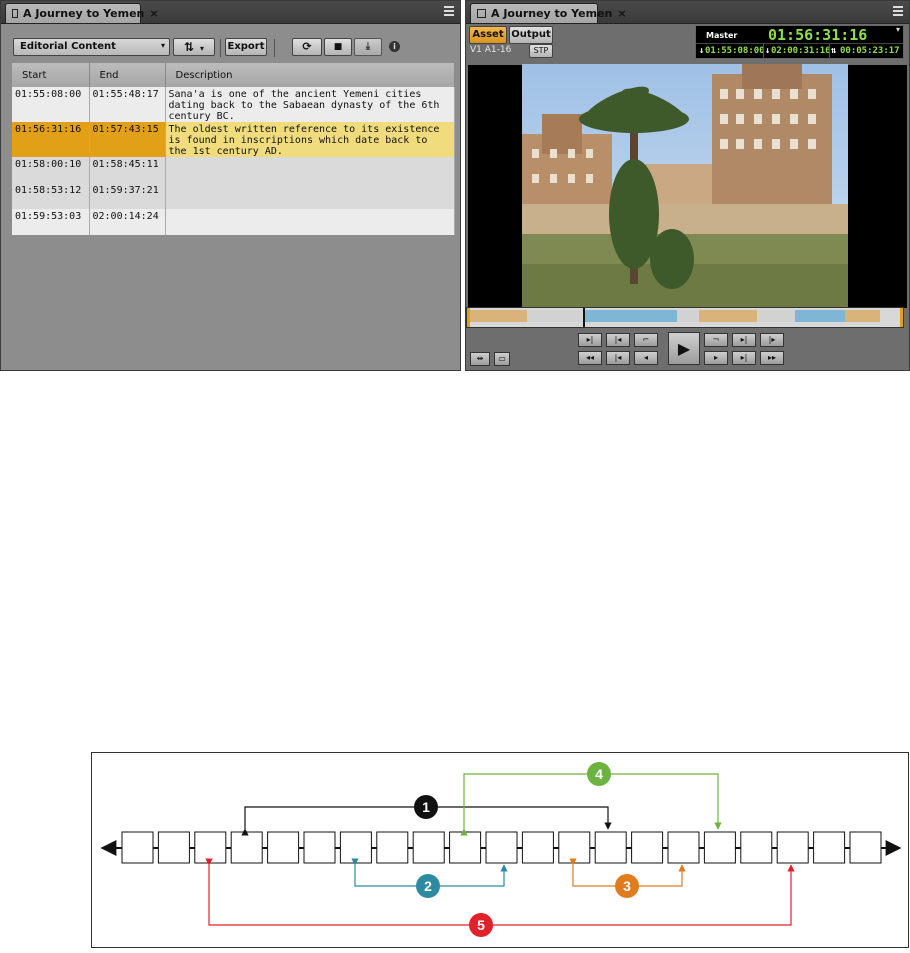 This screenshot has width=910, height=953. I want to click on left-tab-bar: A Journey to Yemen ×, so click(230, 12).